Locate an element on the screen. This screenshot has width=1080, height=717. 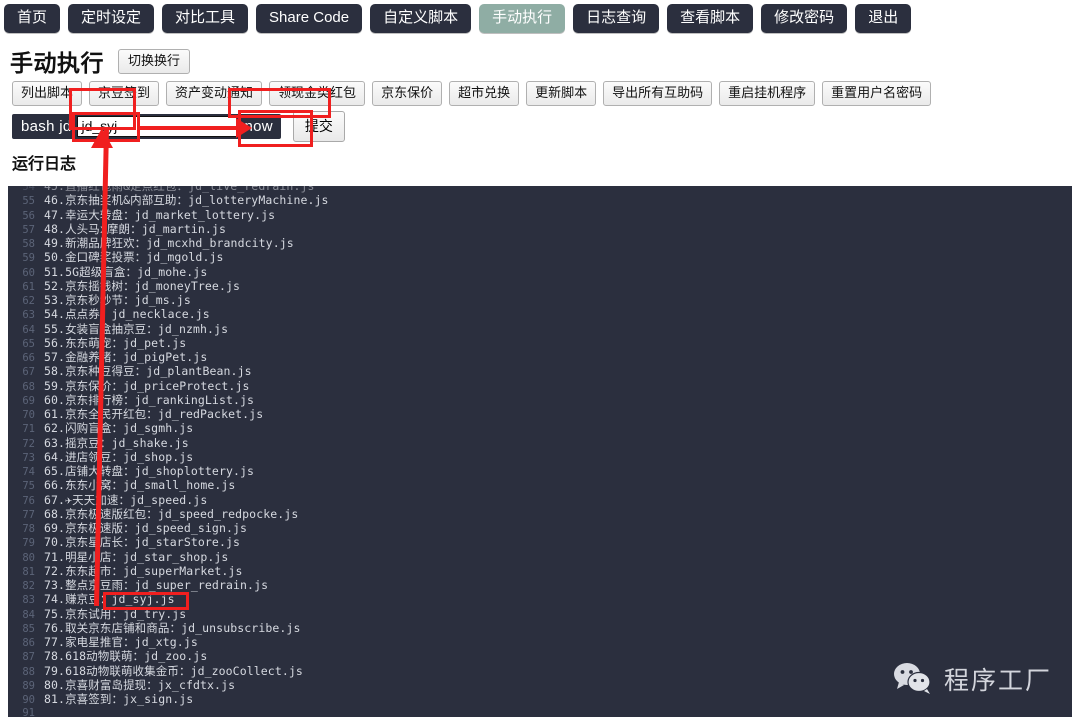
log-line-number: 67 is located at coordinates (28, 372).